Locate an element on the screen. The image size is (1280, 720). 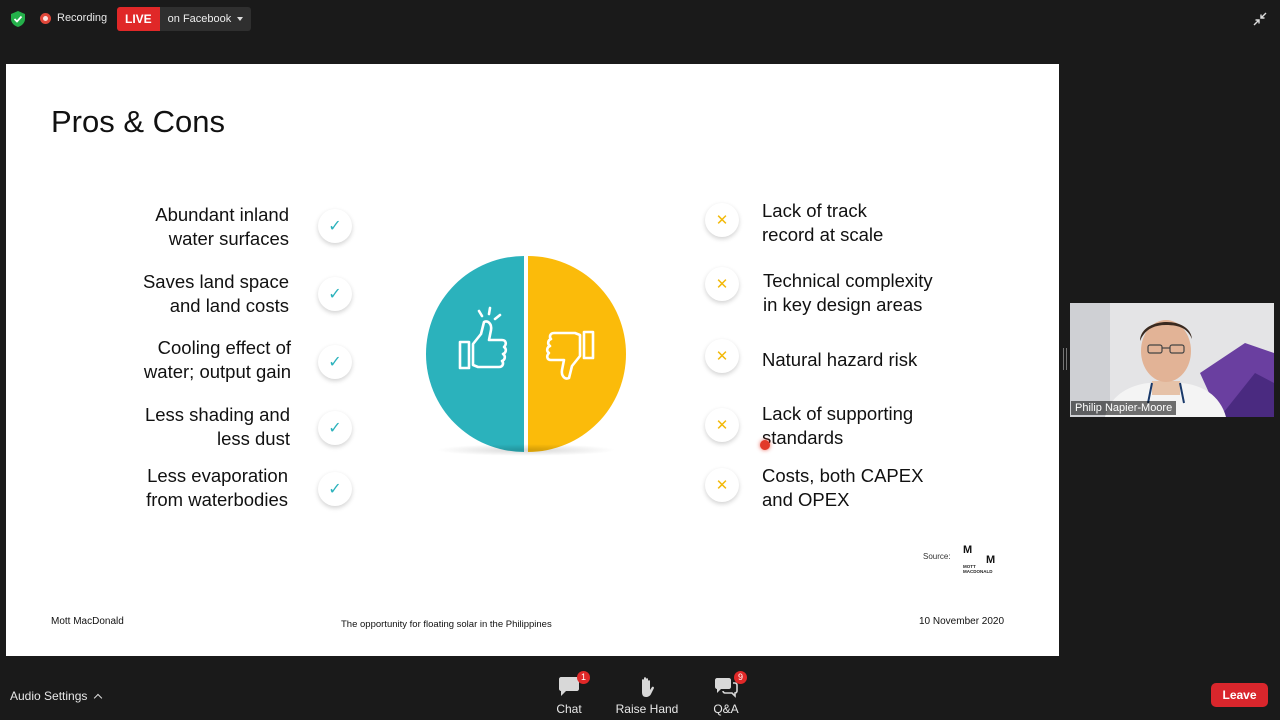
chat-button: 1 Chat is located at coordinates (569, 693).